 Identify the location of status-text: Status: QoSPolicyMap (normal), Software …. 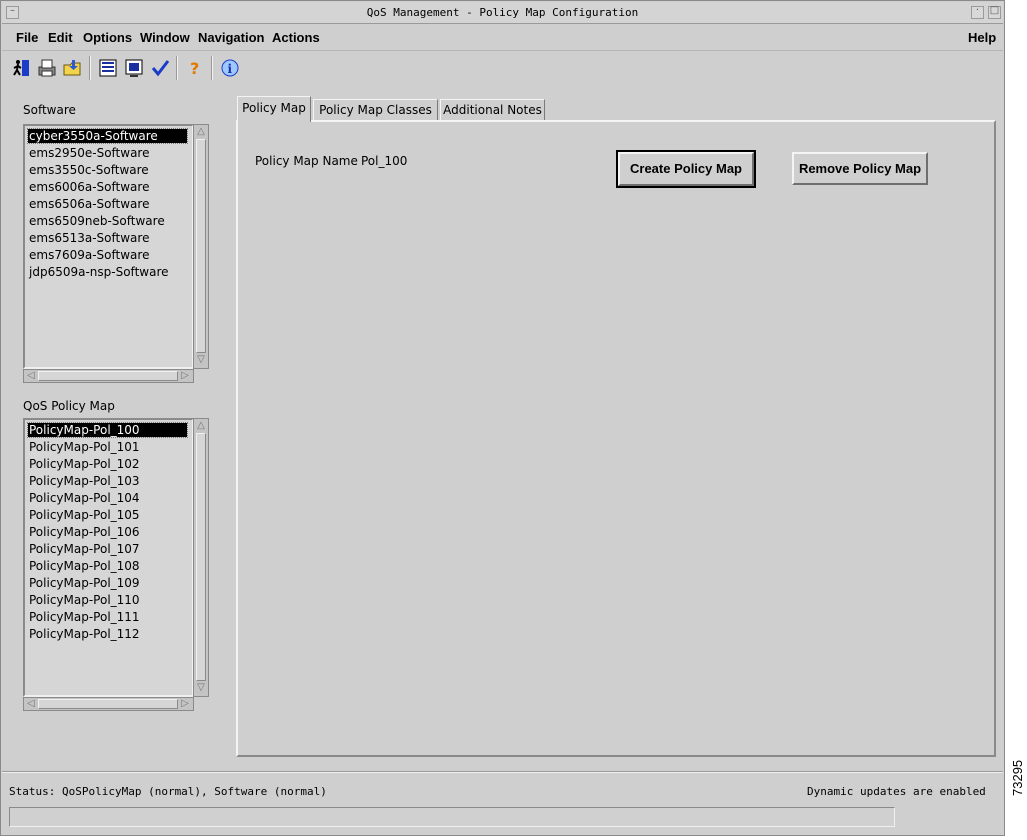
(168, 791).